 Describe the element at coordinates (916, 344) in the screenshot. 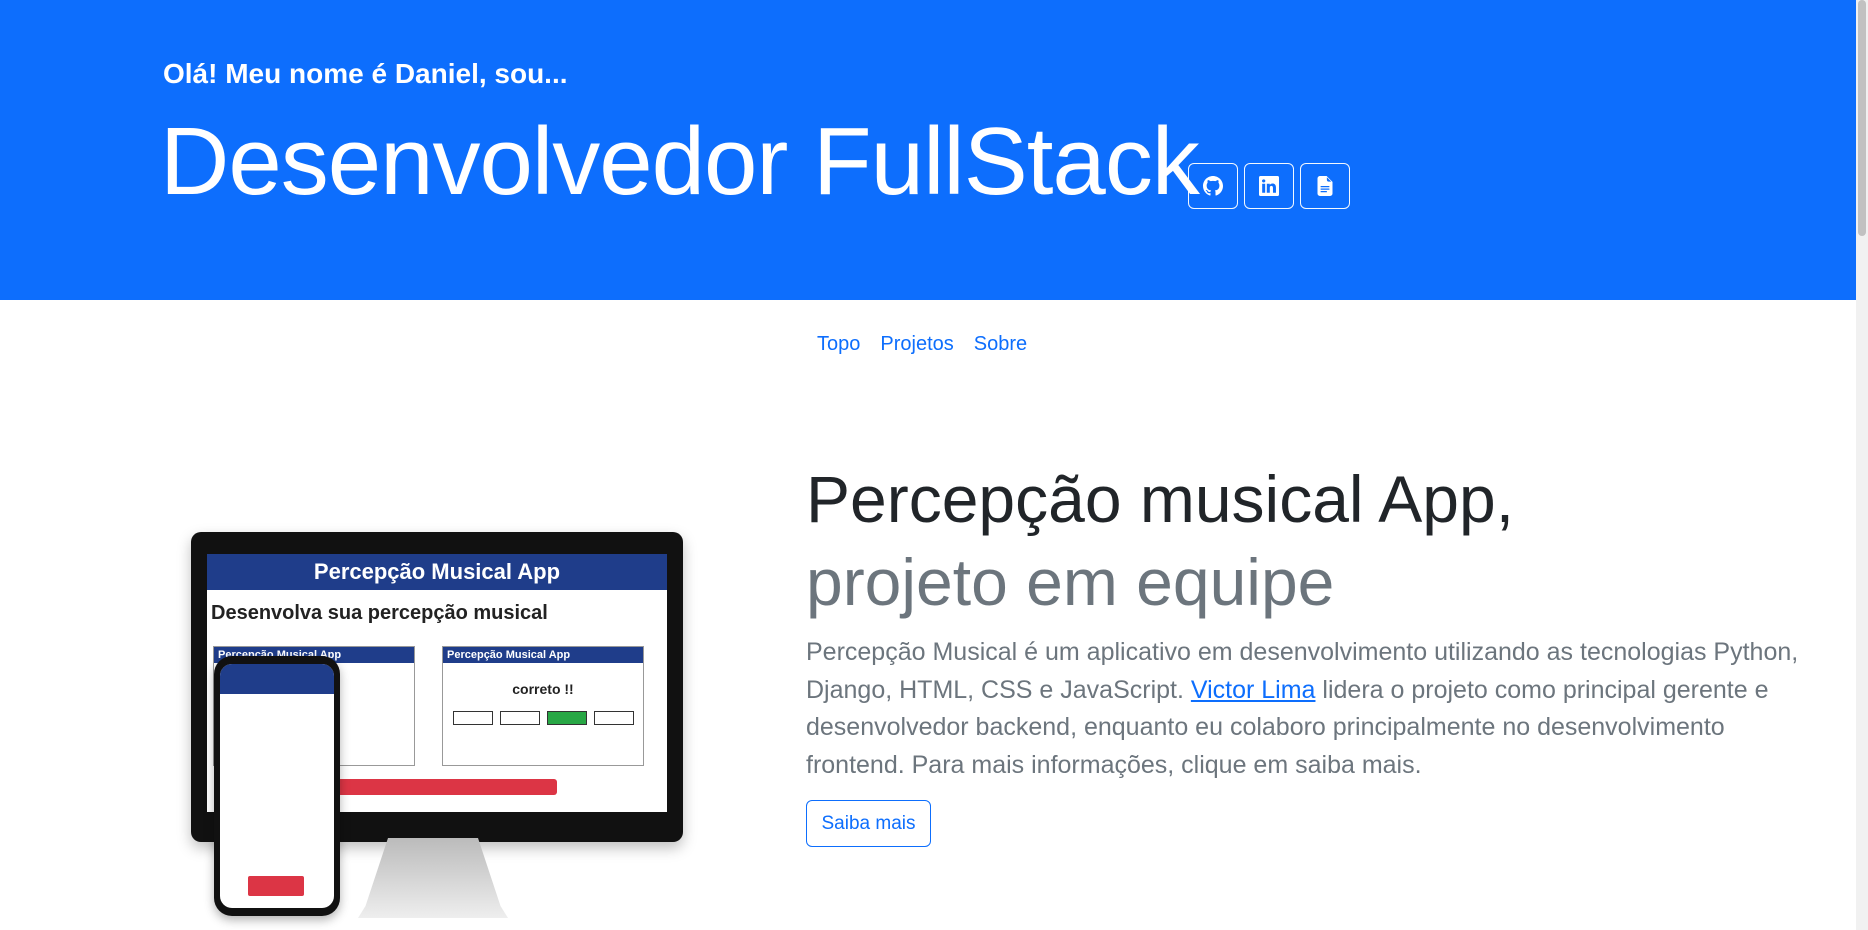

I see `nav-link-projetos: Projetos` at that location.